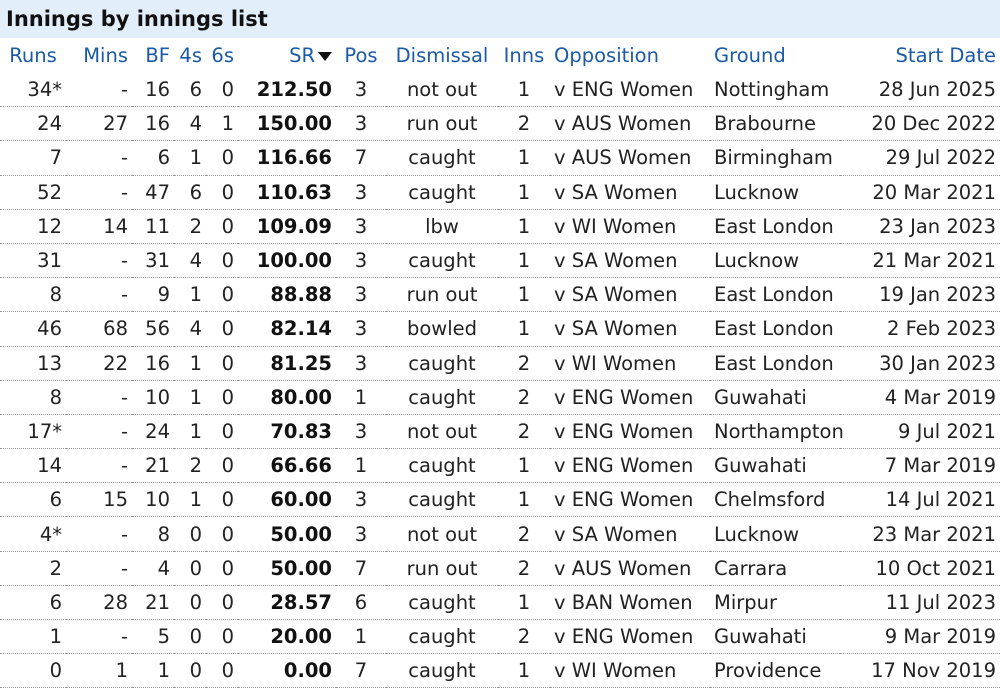 This screenshot has height=688, width=1000. I want to click on col-header-mins: Mins, so click(99, 55).